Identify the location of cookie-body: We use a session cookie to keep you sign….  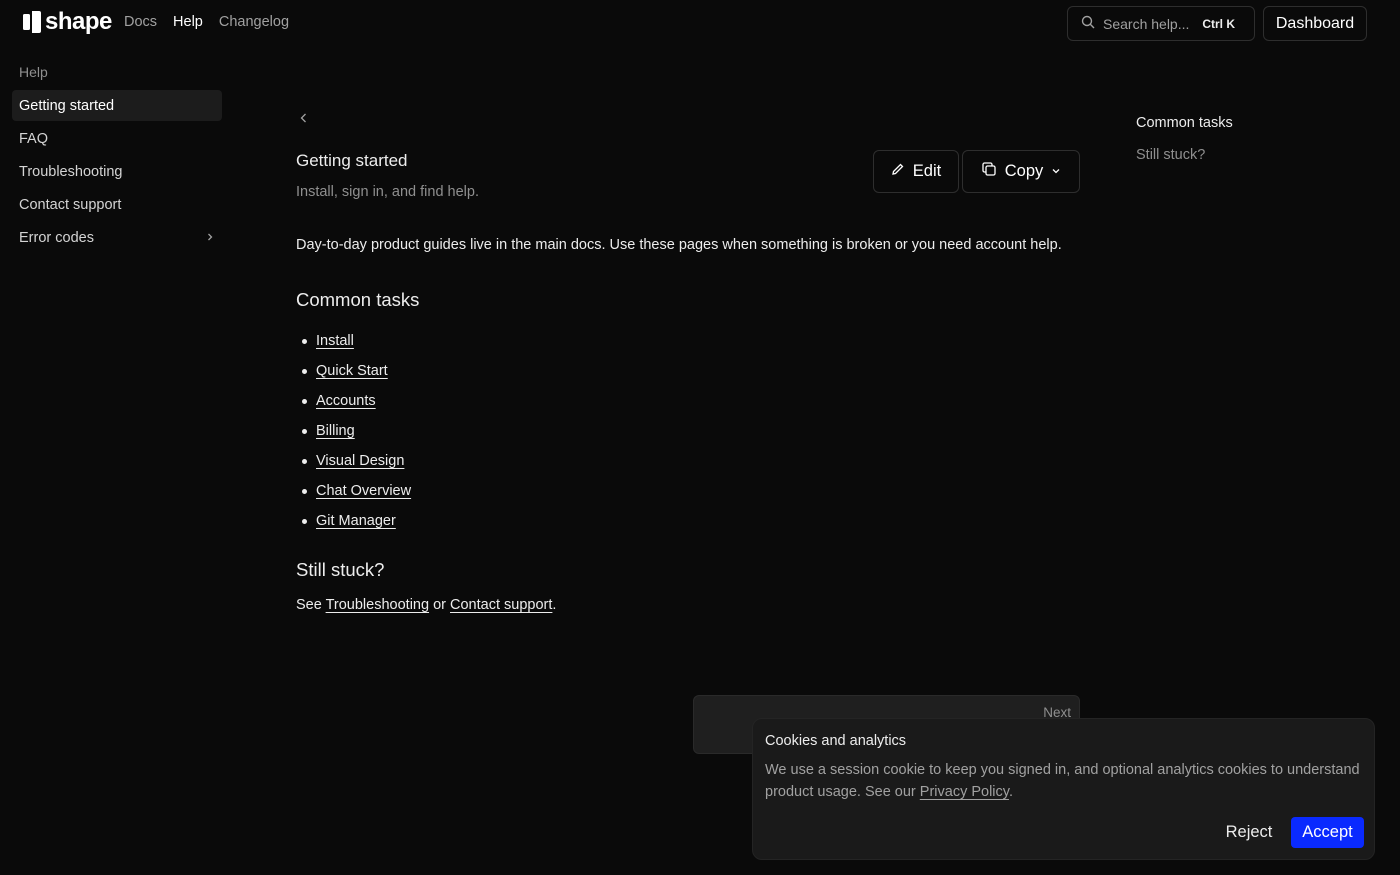
(1062, 781).